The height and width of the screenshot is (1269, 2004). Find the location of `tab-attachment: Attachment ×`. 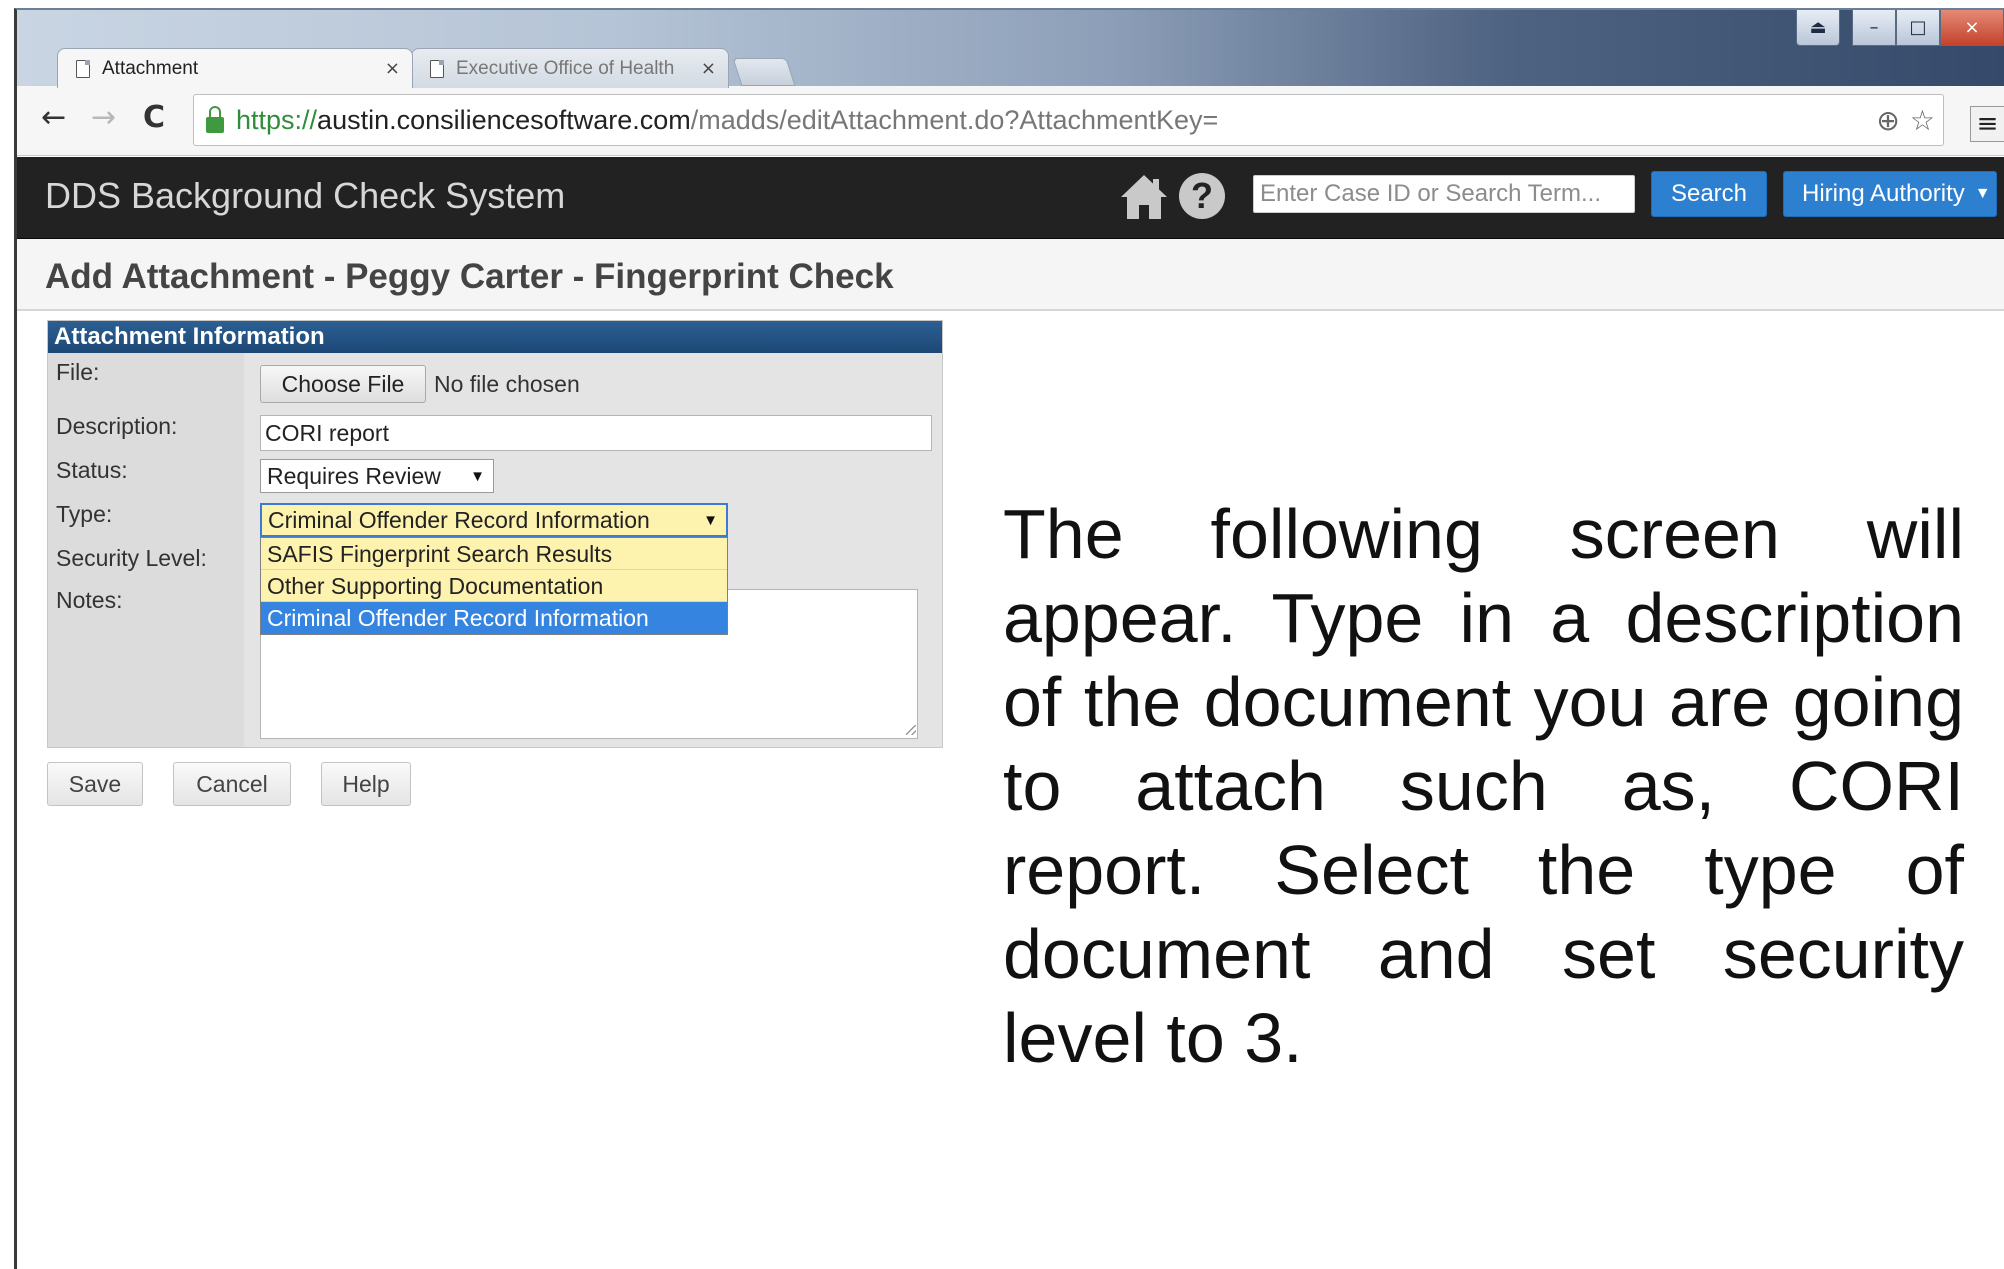

tab-attachment: Attachment × is located at coordinates (235, 68).